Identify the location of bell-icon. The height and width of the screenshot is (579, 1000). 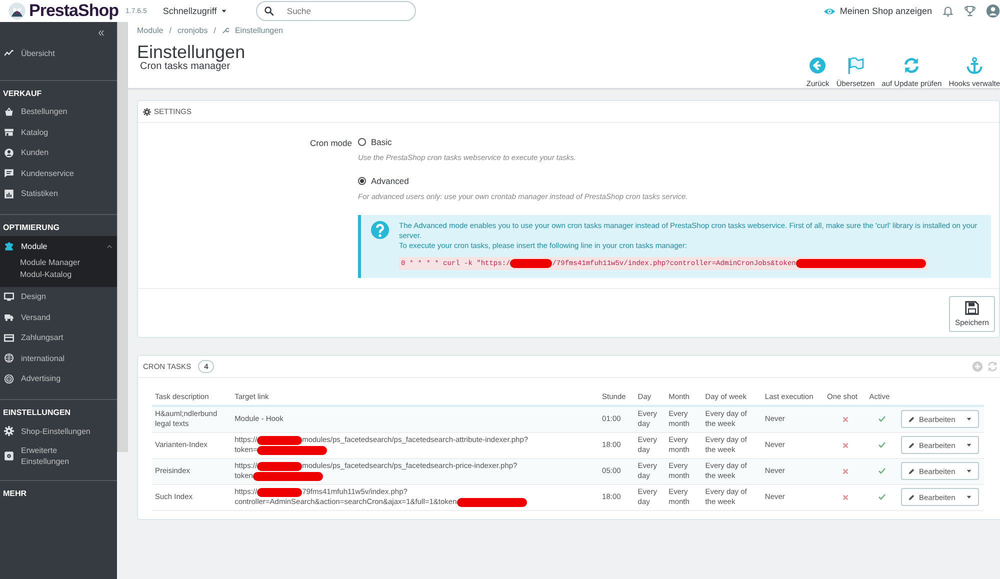
(948, 11).